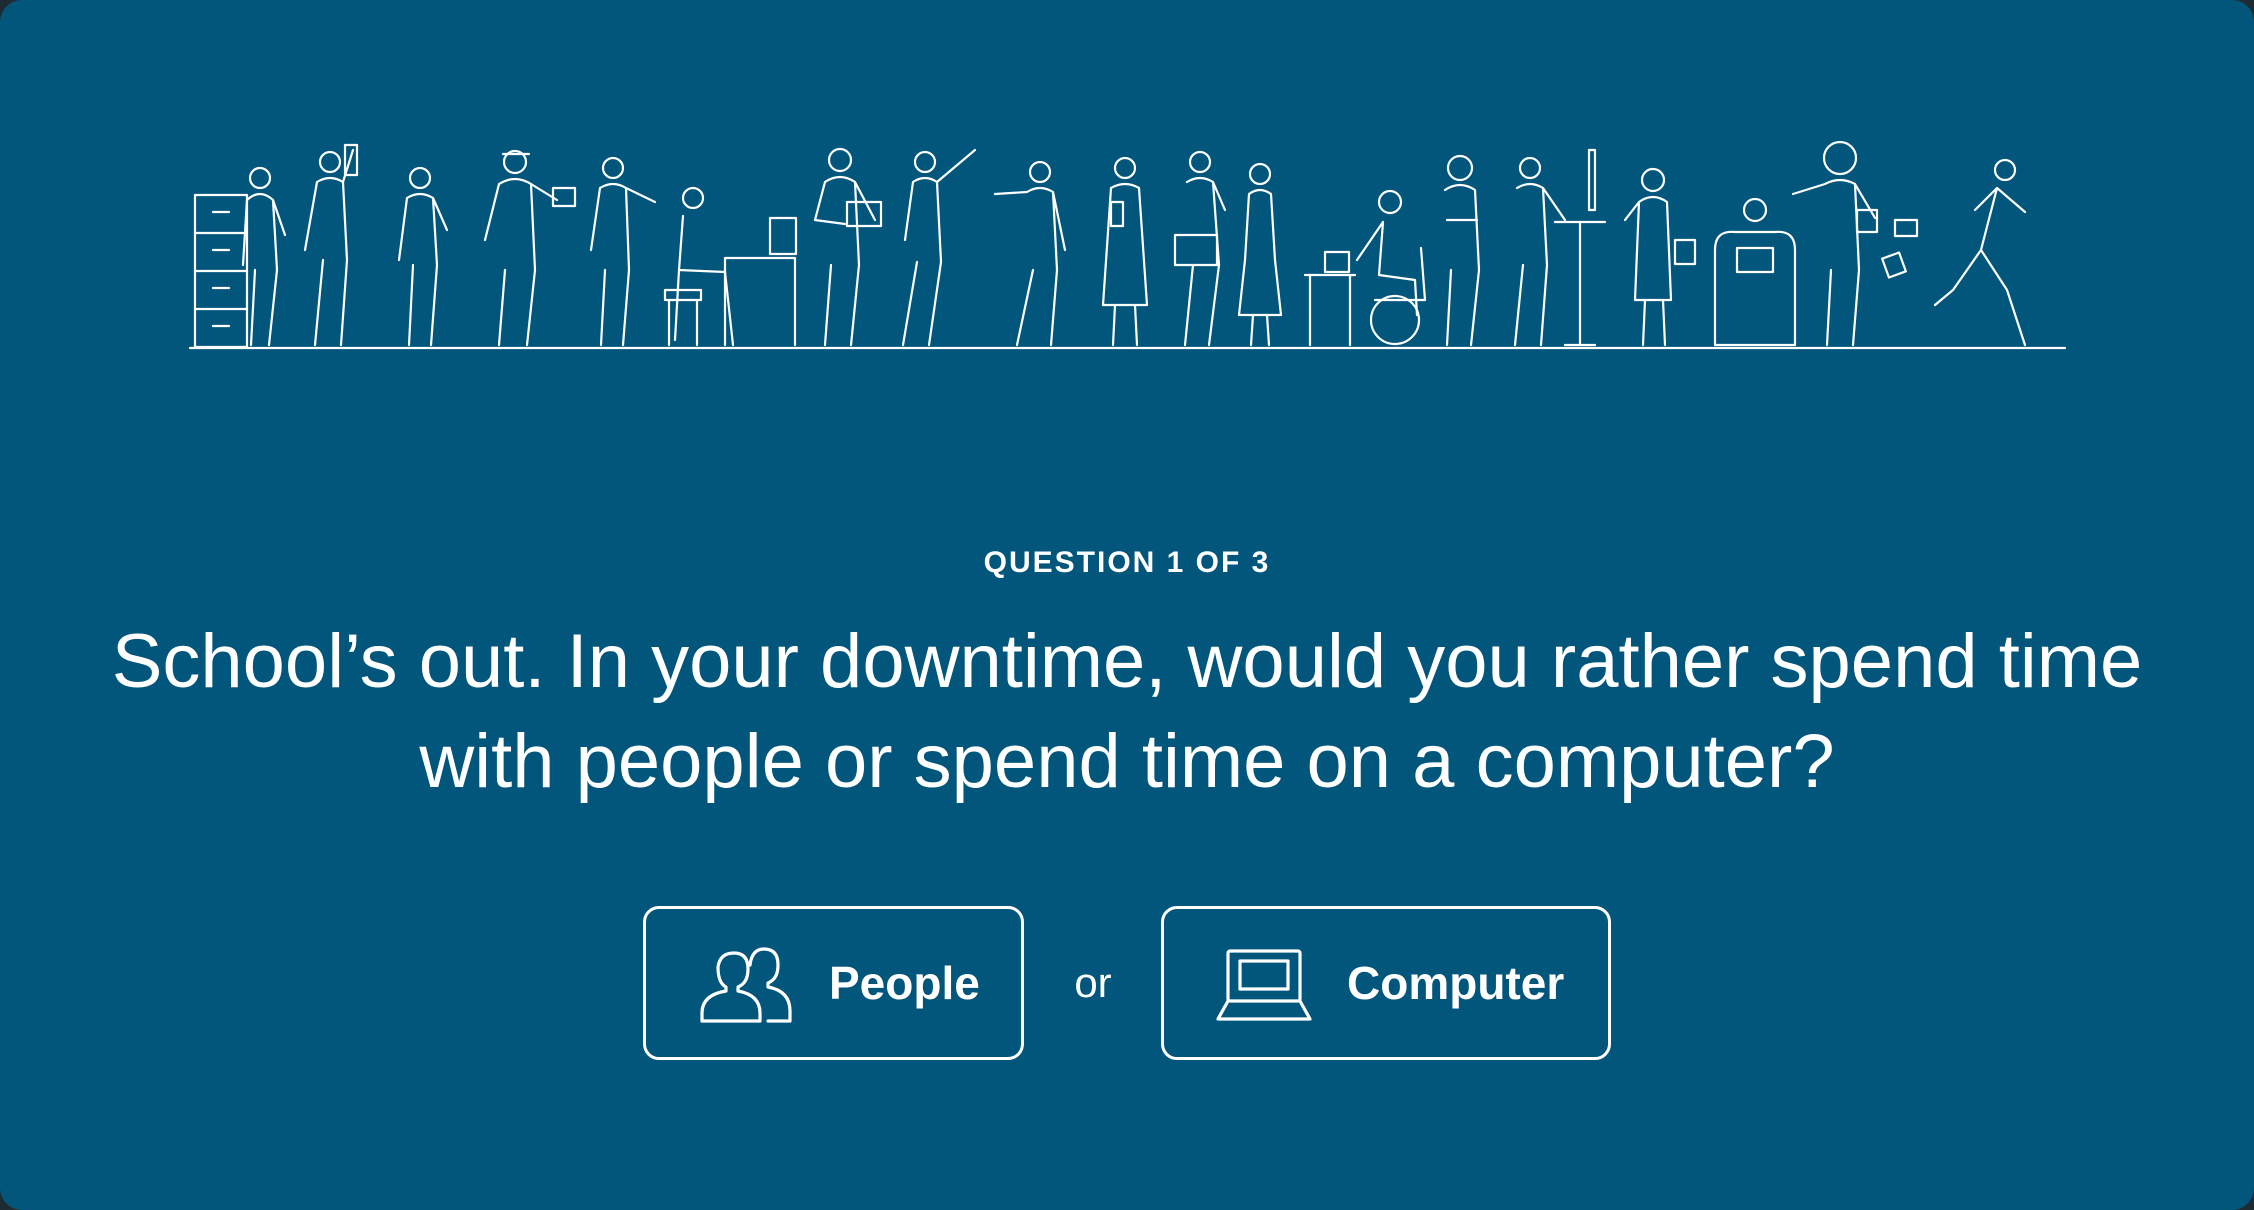 The height and width of the screenshot is (1210, 2254). Describe the element at coordinates (1127, 562) in the screenshot. I see `question-progress: QUESTION 1 OF 3` at that location.